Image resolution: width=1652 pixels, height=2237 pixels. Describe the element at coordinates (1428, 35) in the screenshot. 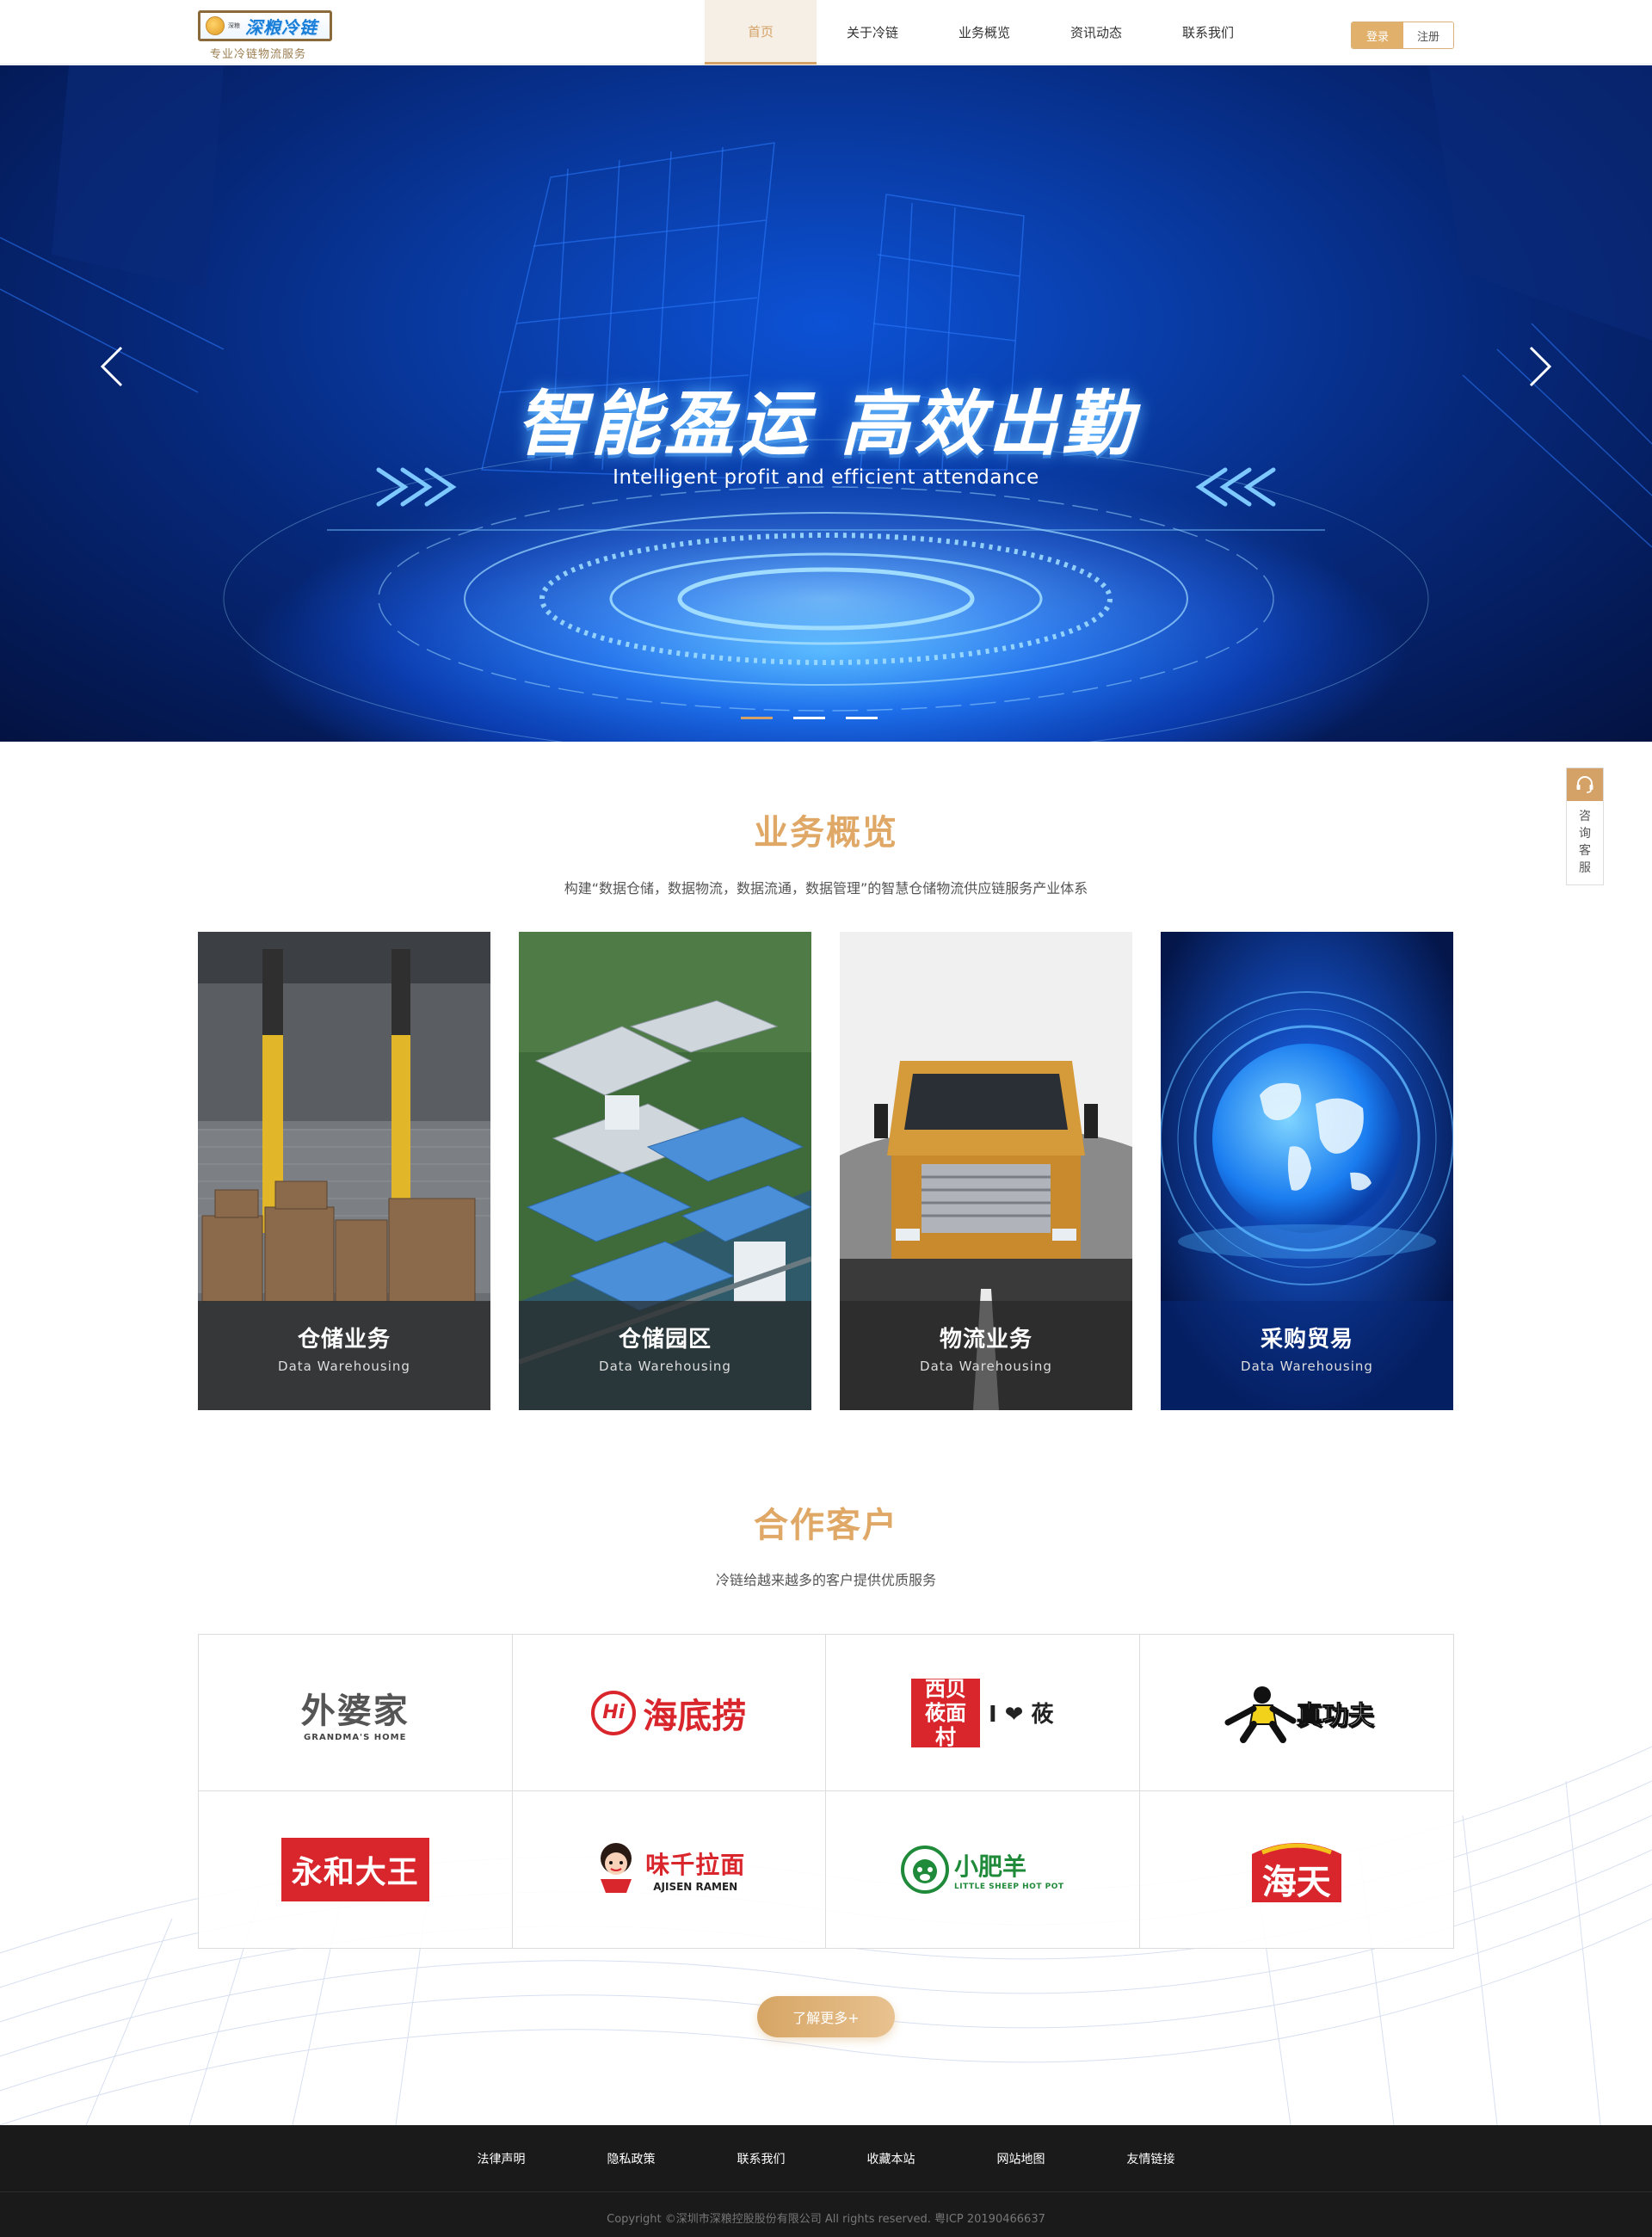

I see `register-button: 注册` at that location.